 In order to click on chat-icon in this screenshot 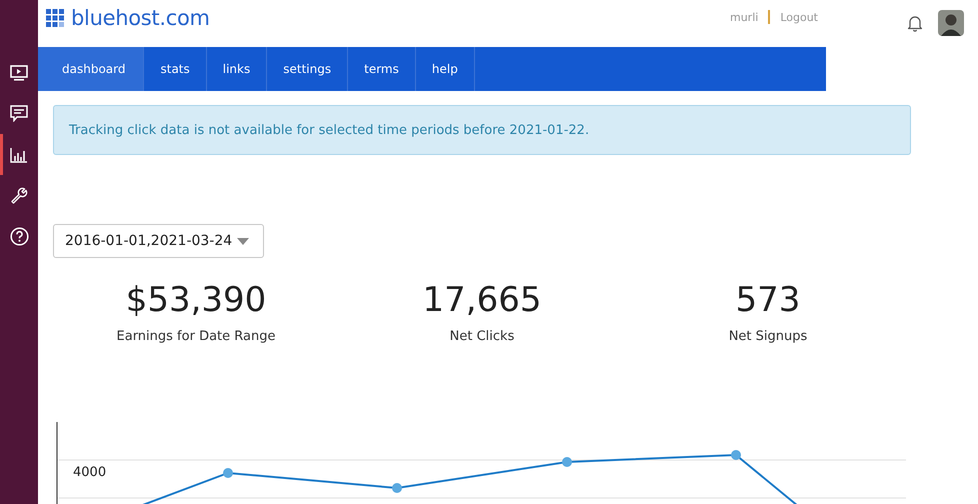, I will do `click(19, 113)`.